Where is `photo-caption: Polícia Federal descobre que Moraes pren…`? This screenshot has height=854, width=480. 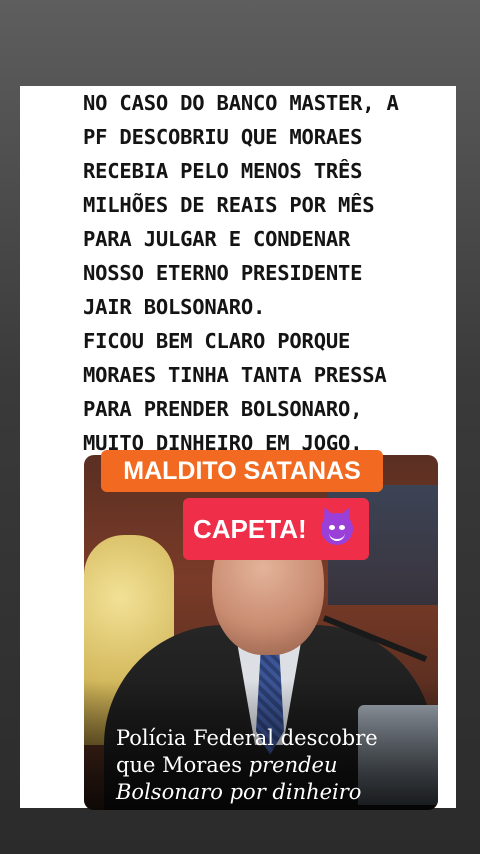
photo-caption: Polícia Federal descobre que Moraes pren… is located at coordinates (276, 765).